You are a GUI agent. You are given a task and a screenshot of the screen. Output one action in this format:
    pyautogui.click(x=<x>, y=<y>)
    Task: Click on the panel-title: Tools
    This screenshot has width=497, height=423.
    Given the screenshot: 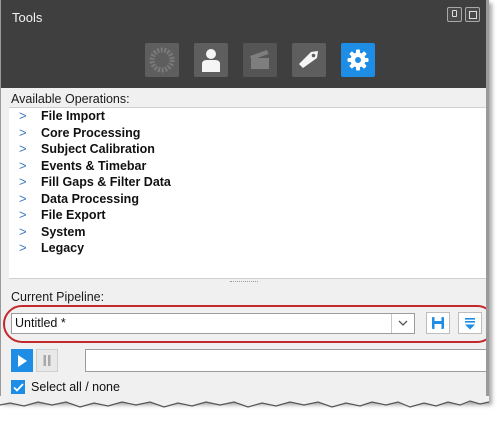 What is the action you would take?
    pyautogui.click(x=27, y=17)
    